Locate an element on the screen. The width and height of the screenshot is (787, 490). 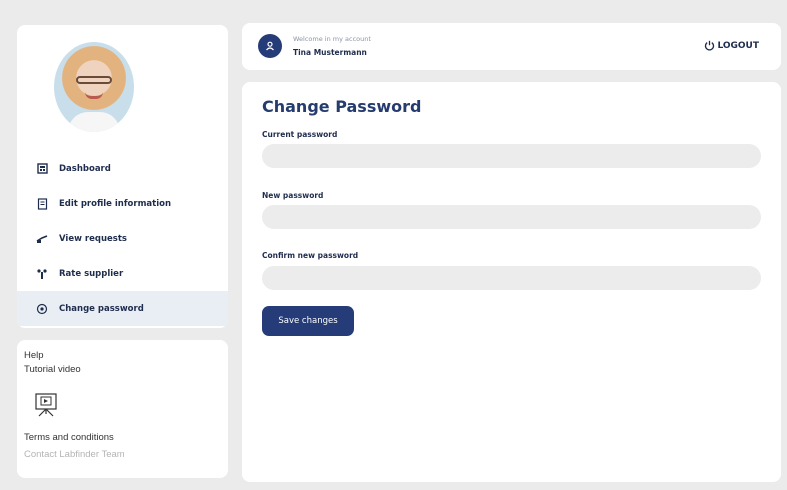
logout-button: LOGOUT is located at coordinates (731, 45).